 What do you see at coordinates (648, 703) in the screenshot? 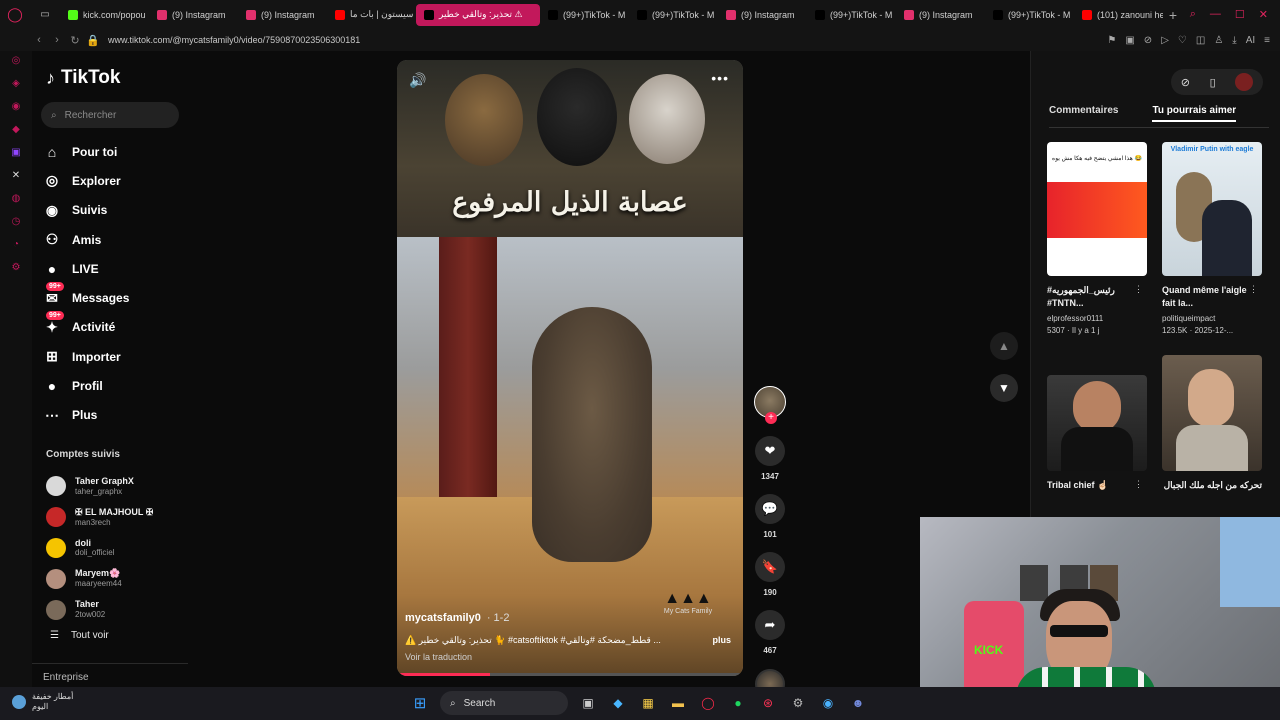
I see `store-icon: ▦` at bounding box center [648, 703].